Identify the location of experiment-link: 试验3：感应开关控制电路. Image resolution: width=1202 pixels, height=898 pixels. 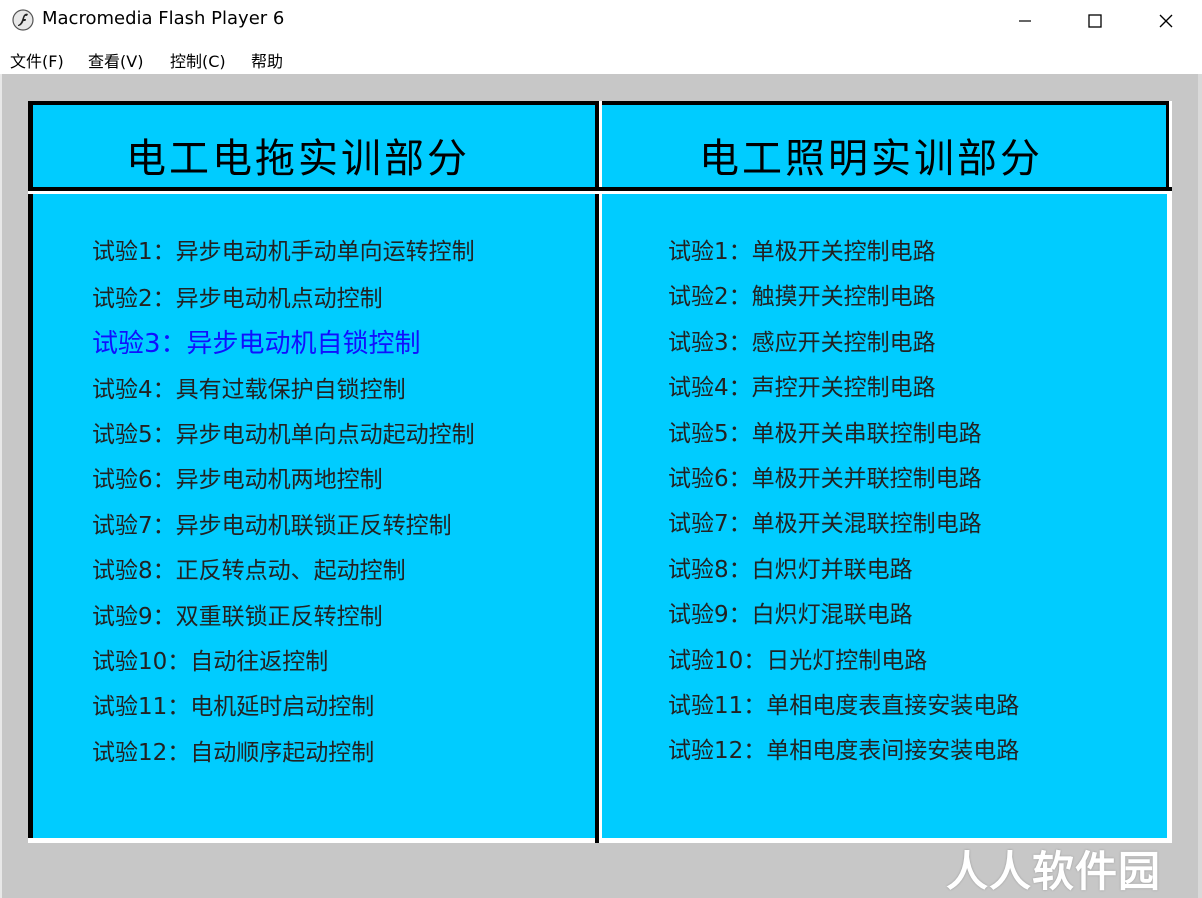
(802, 340).